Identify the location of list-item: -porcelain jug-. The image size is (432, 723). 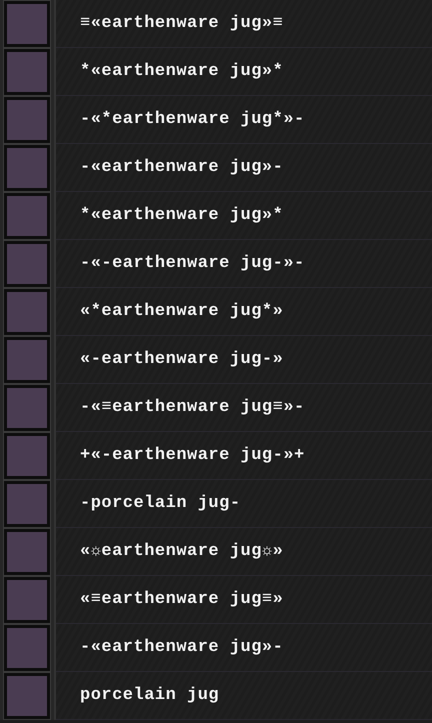
(244, 504).